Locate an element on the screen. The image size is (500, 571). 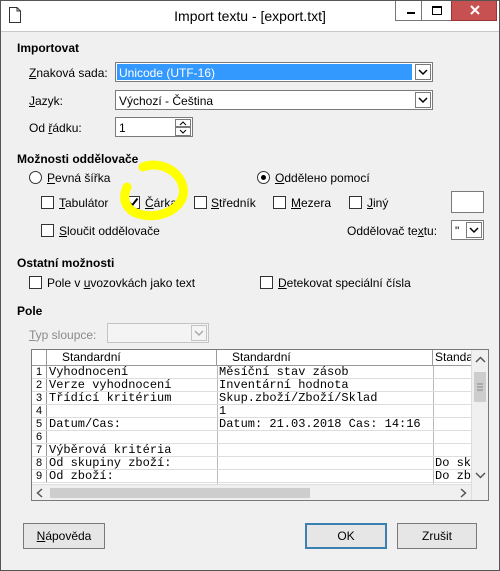
fixed-width-radio is located at coordinates (35, 177).